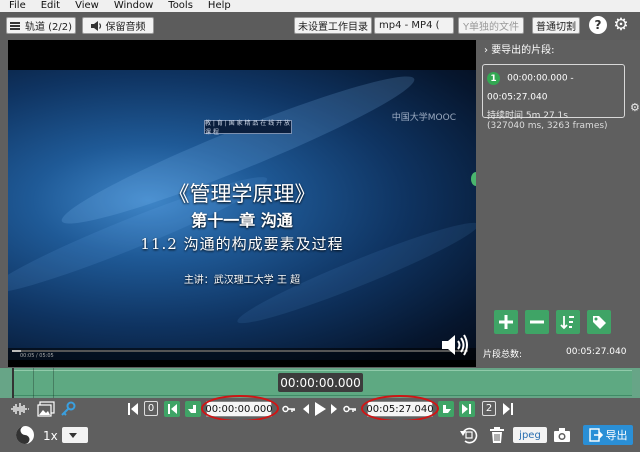 The height and width of the screenshot is (452, 640). What do you see at coordinates (635, 108) in the screenshot?
I see `segment-settings-icon: ⚙` at bounding box center [635, 108].